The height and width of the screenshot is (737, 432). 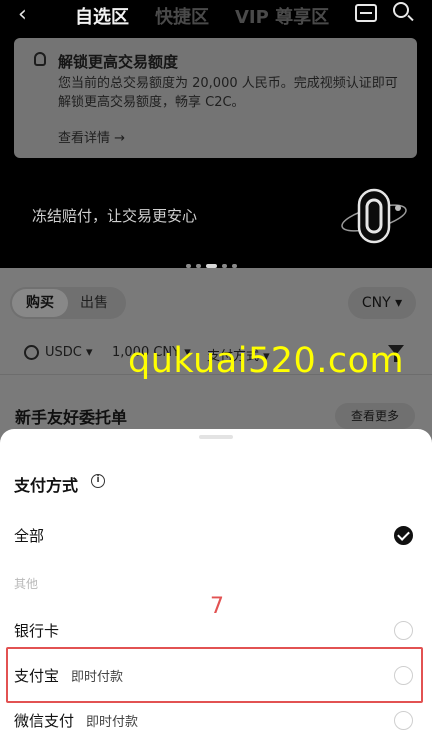 What do you see at coordinates (98, 481) in the screenshot?
I see `info-icon: i` at bounding box center [98, 481].